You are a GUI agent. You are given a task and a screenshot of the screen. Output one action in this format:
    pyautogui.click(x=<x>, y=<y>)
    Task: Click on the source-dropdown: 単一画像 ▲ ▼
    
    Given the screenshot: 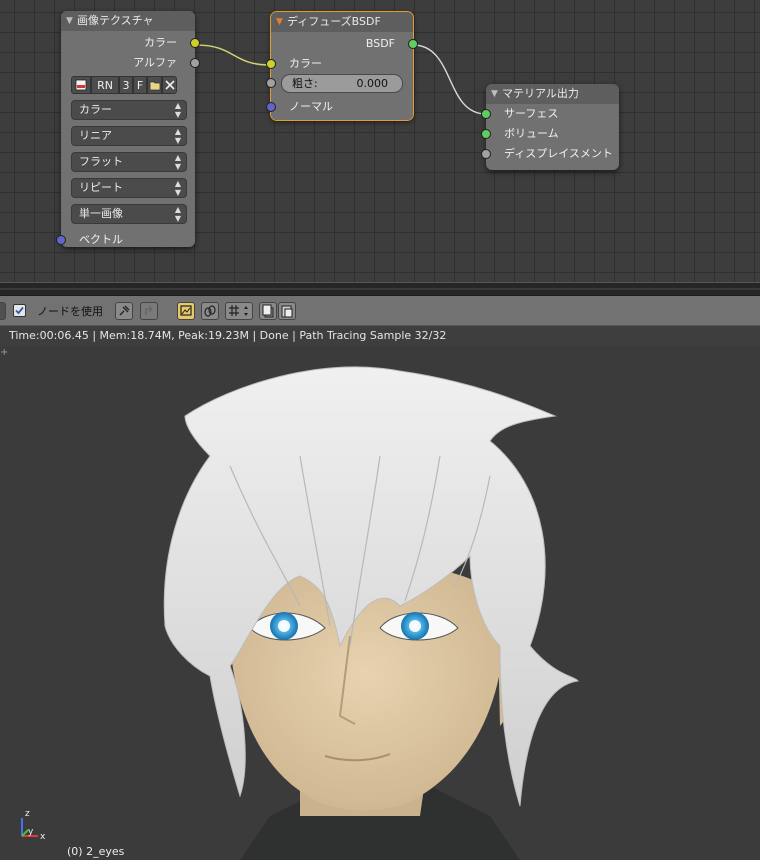 What is the action you would take?
    pyautogui.click(x=129, y=214)
    